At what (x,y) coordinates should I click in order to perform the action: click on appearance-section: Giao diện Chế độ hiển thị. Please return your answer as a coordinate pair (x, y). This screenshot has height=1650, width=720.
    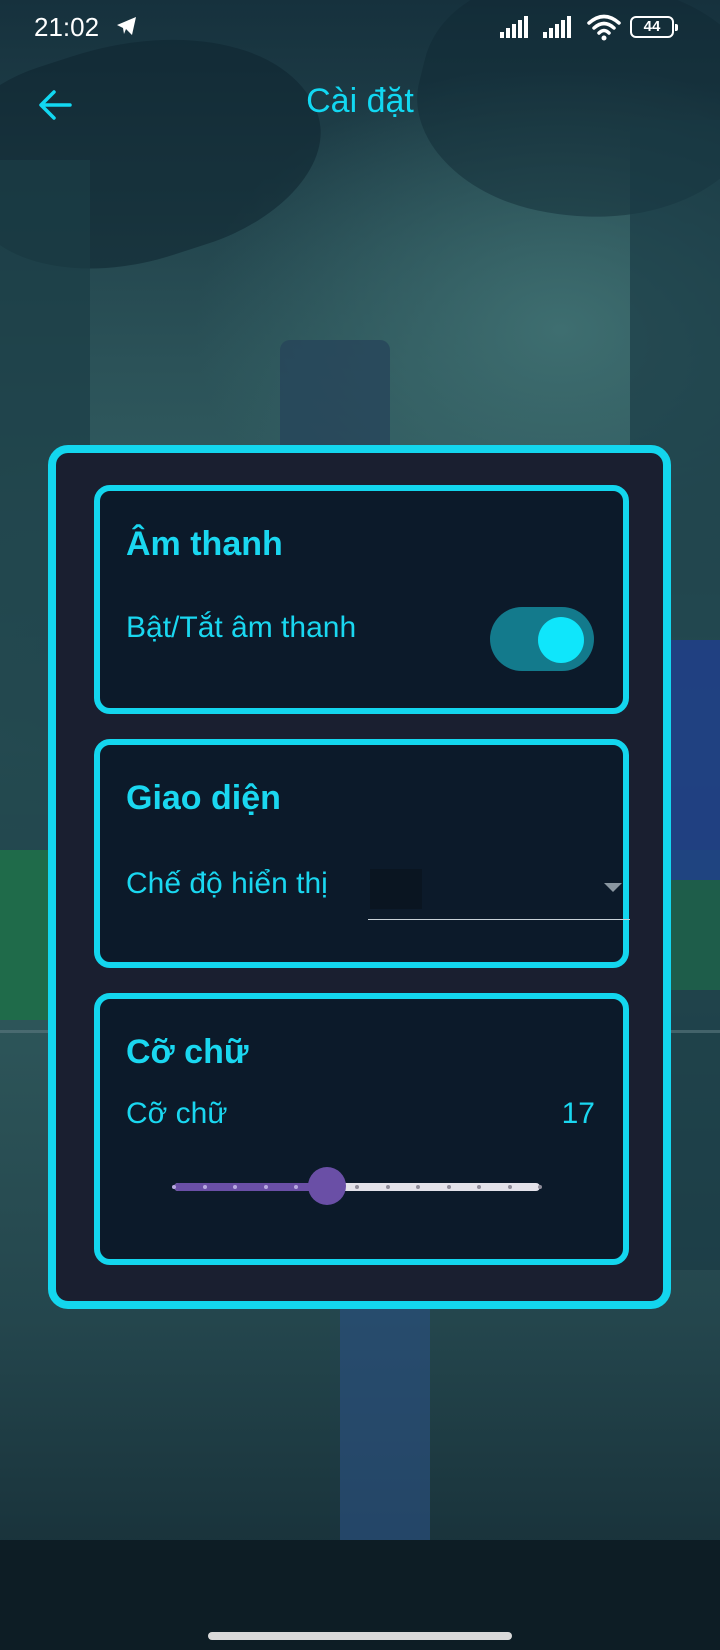
    Looking at the image, I should click on (362, 853).